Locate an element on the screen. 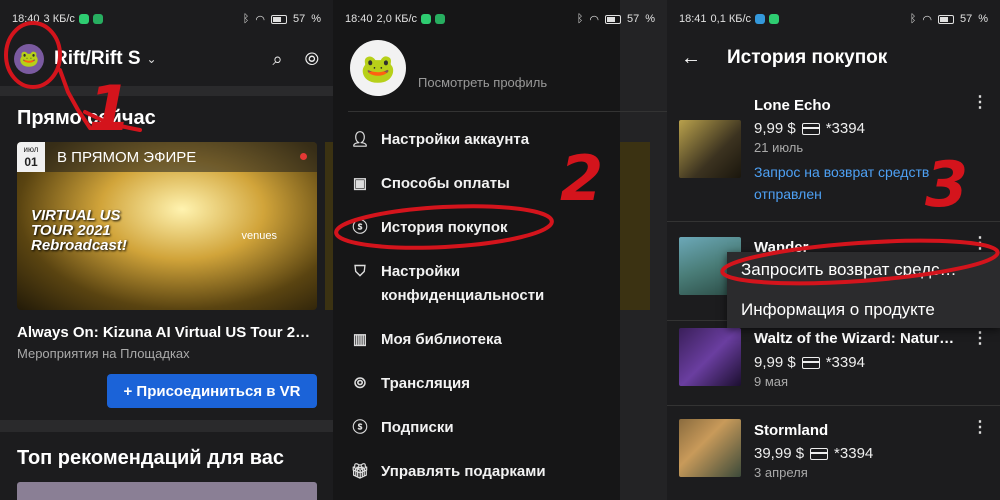  search-icon: ⌕ is located at coordinates (278, 59).